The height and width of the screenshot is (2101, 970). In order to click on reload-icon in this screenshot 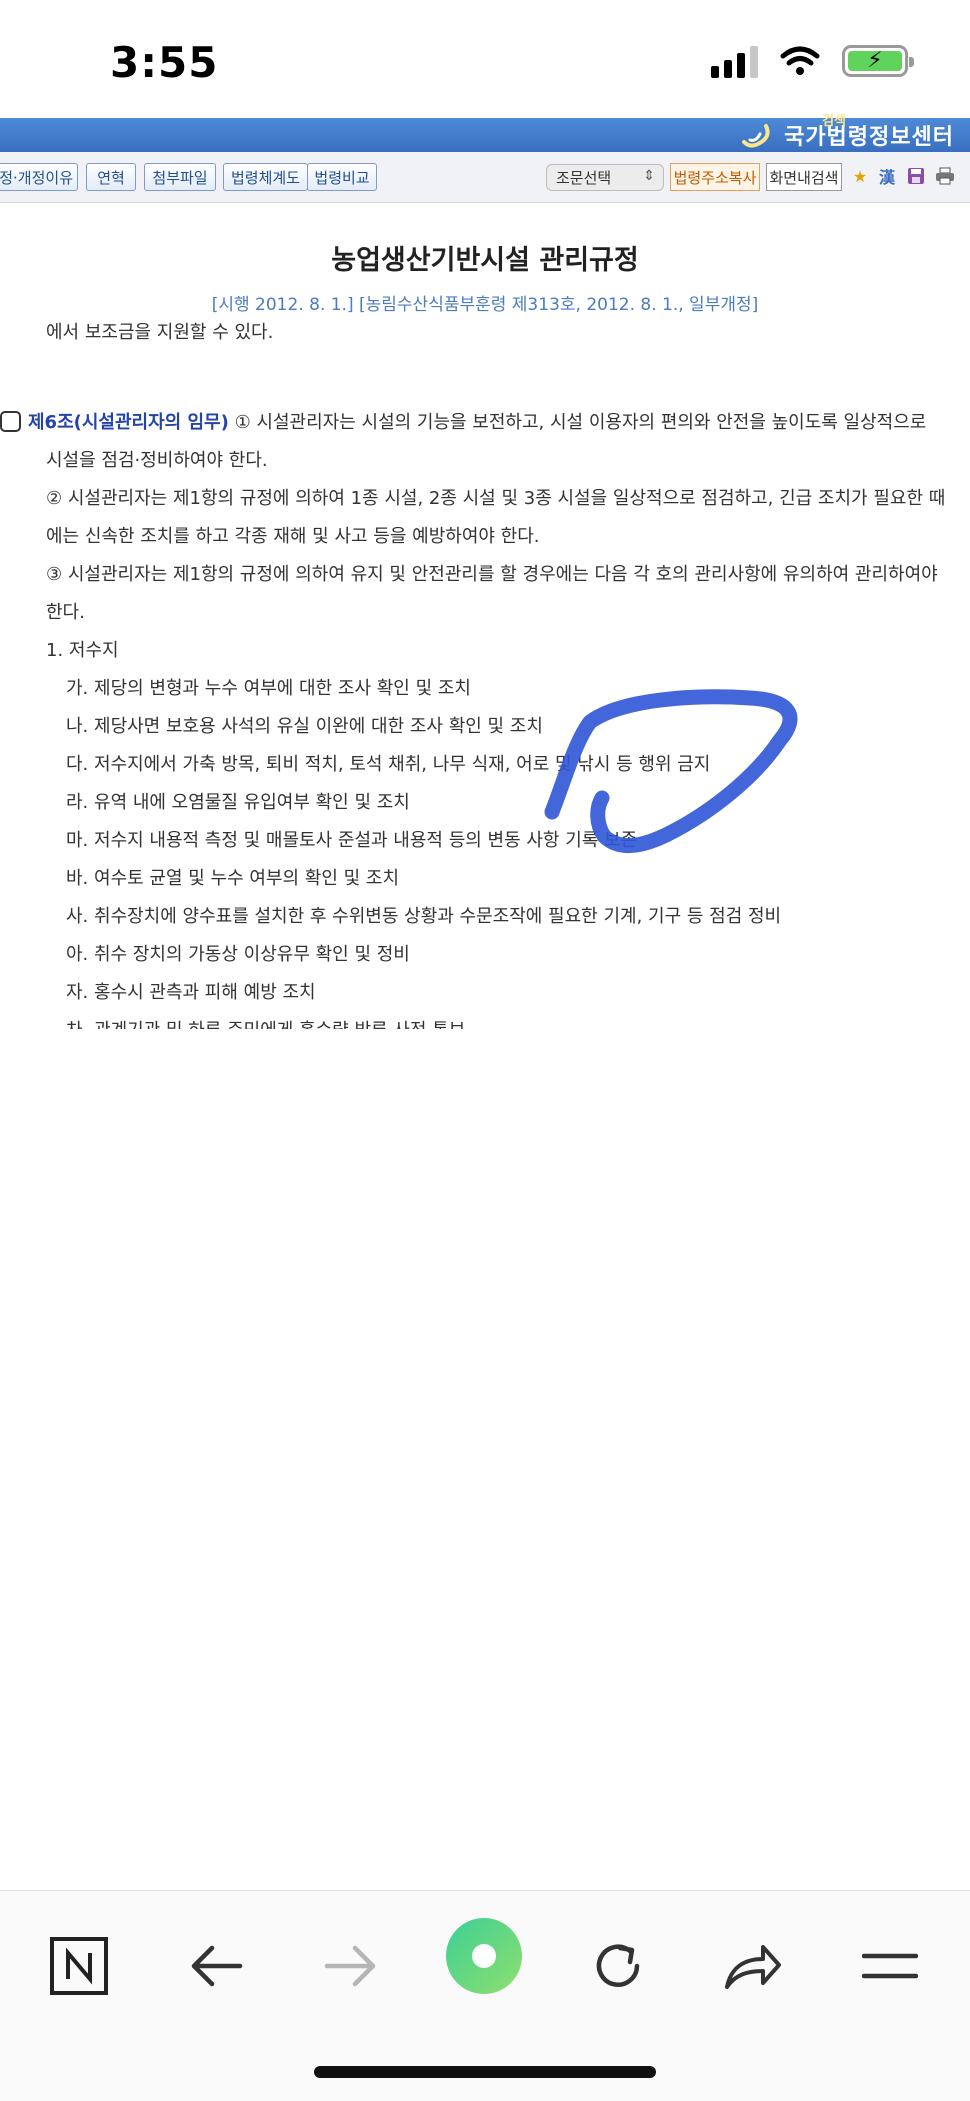, I will do `click(618, 1966)`.